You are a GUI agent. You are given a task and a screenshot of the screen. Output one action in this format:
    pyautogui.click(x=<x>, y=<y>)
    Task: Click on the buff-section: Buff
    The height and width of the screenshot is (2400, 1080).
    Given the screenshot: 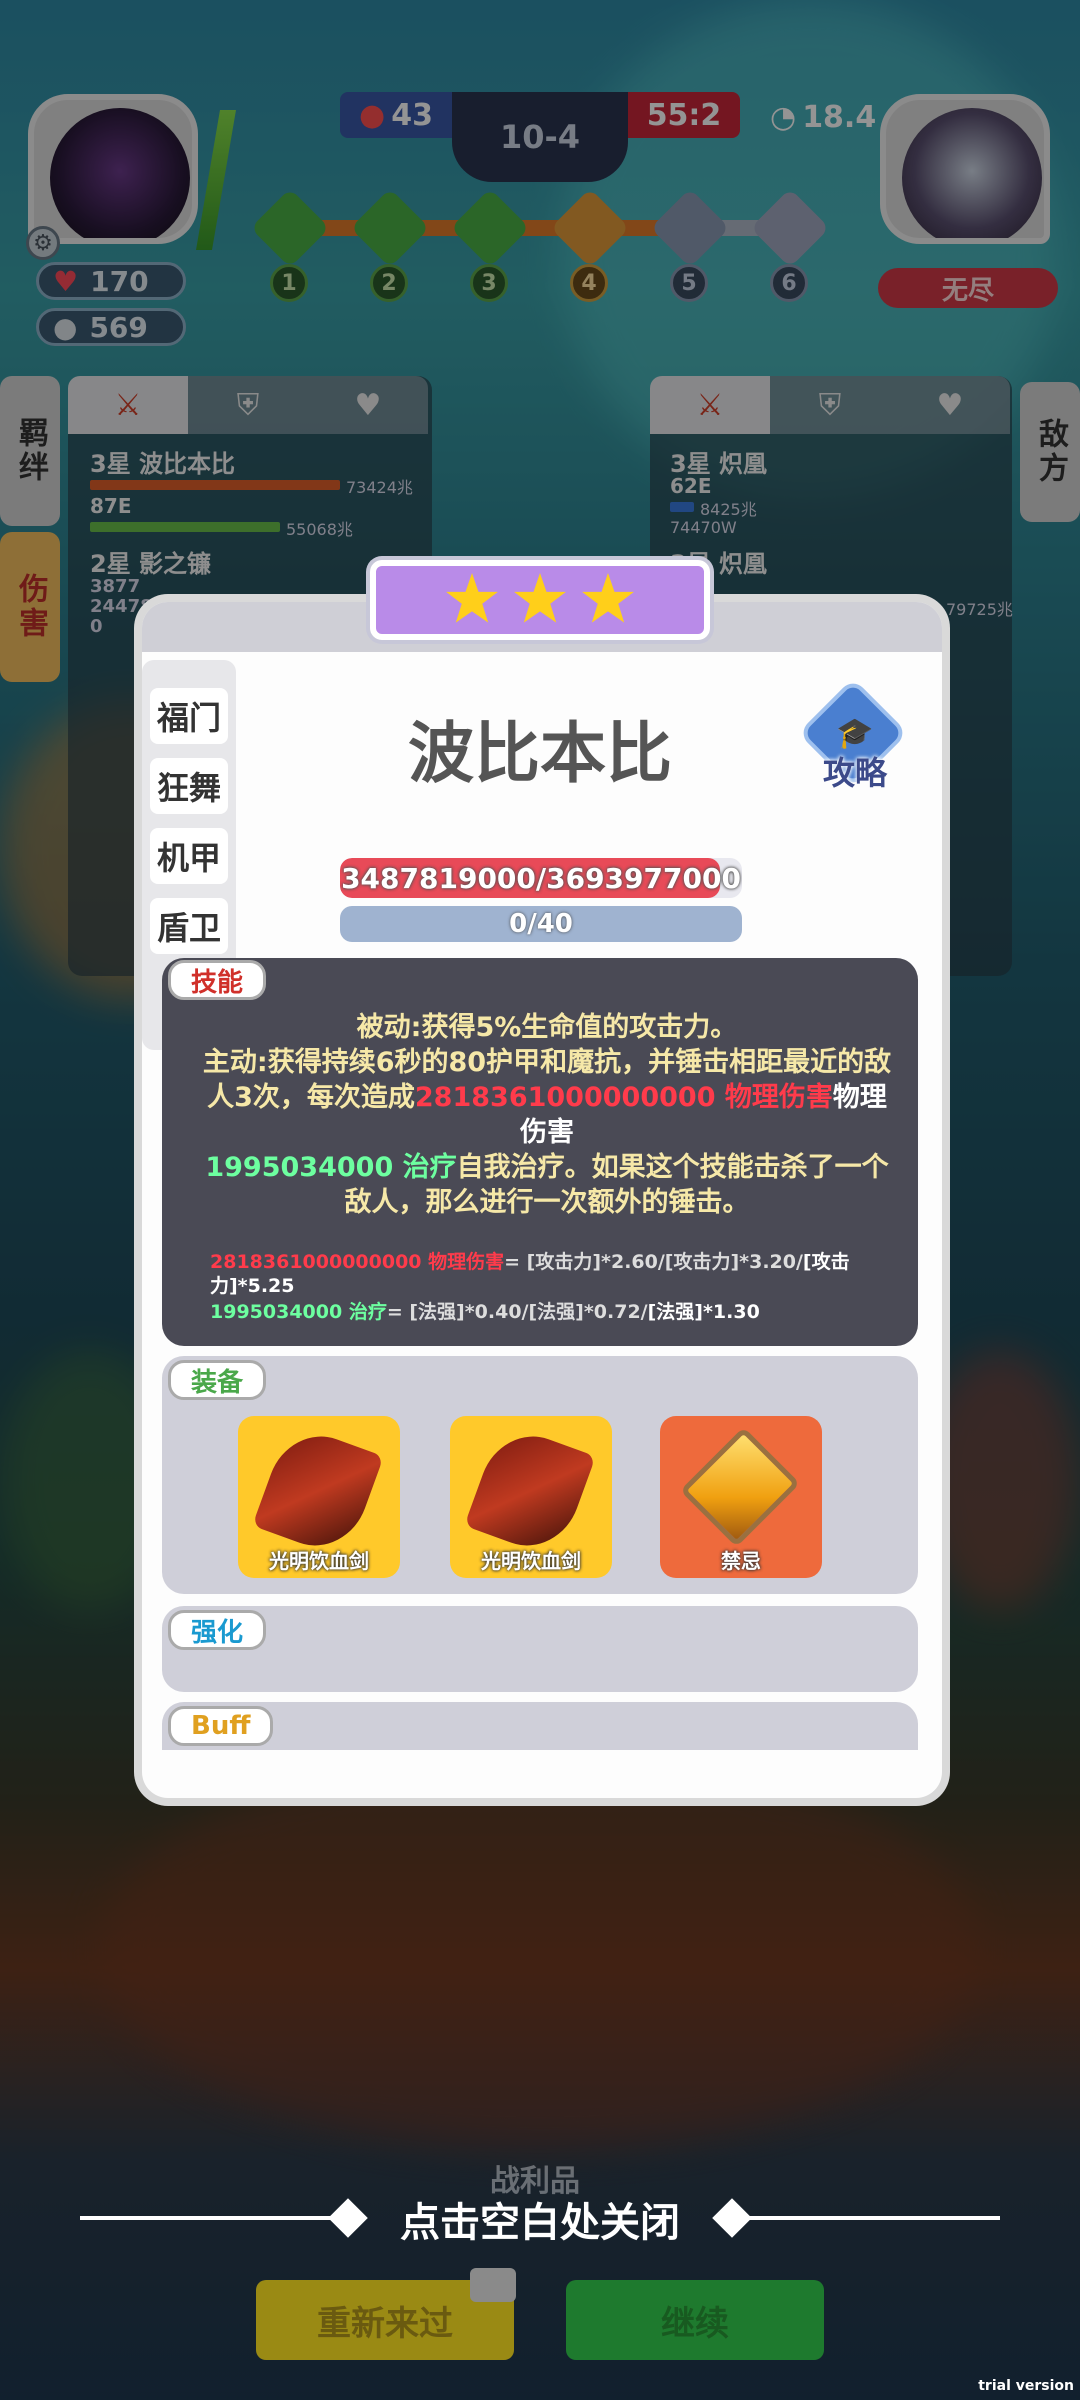 What is the action you would take?
    pyautogui.click(x=540, y=1726)
    